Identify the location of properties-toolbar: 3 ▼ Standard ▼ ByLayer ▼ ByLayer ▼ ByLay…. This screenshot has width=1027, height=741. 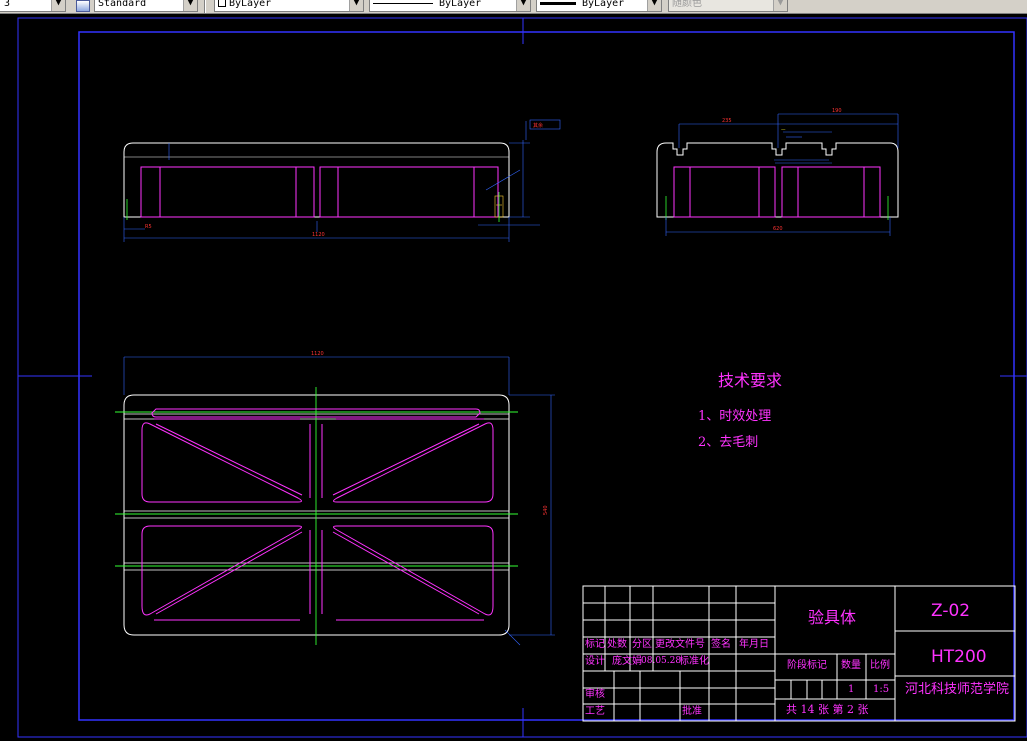
(513, 7).